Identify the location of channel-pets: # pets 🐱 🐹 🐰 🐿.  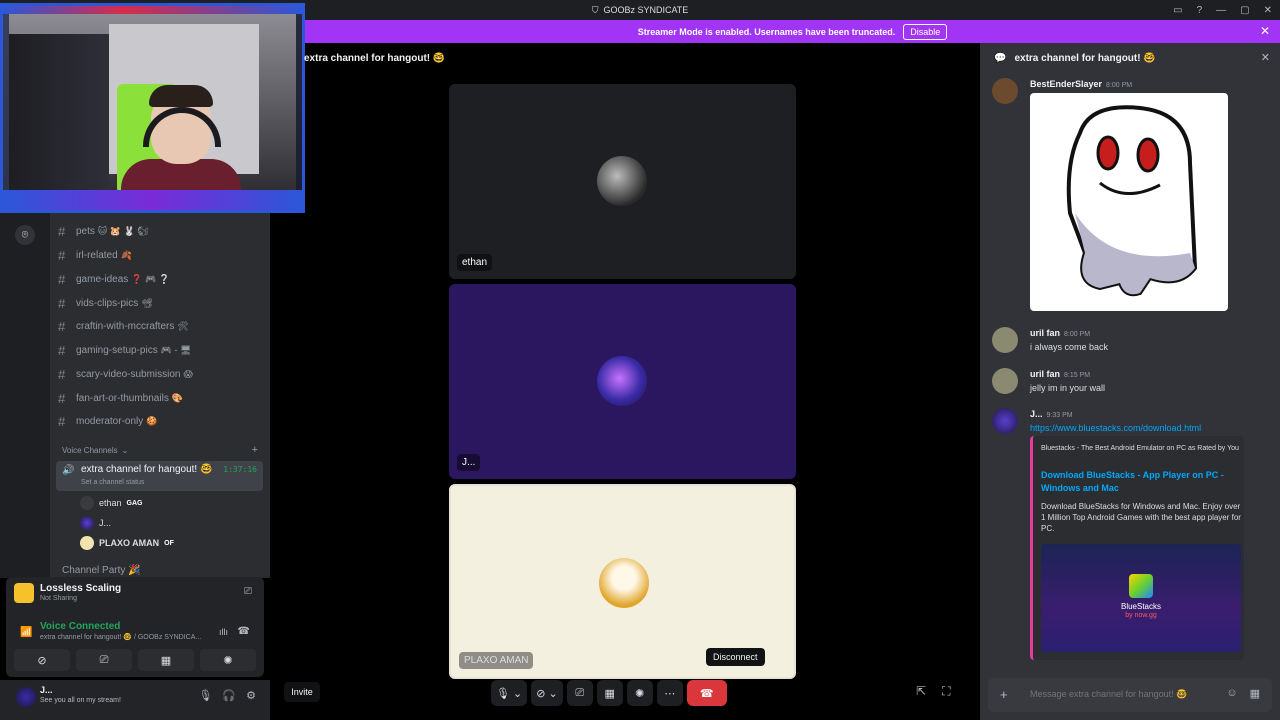
(160, 231).